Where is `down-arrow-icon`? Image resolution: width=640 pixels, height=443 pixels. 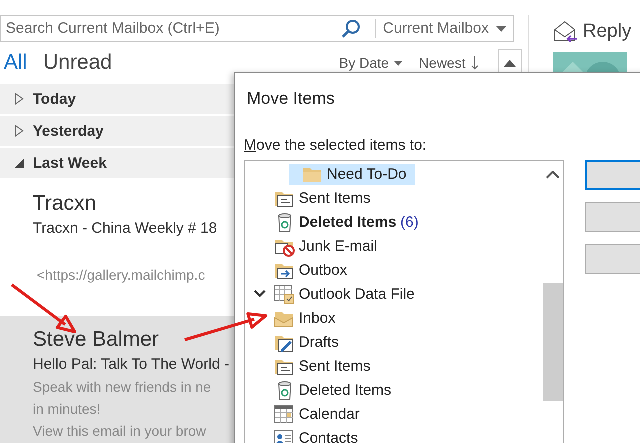 down-arrow-icon is located at coordinates (474, 63).